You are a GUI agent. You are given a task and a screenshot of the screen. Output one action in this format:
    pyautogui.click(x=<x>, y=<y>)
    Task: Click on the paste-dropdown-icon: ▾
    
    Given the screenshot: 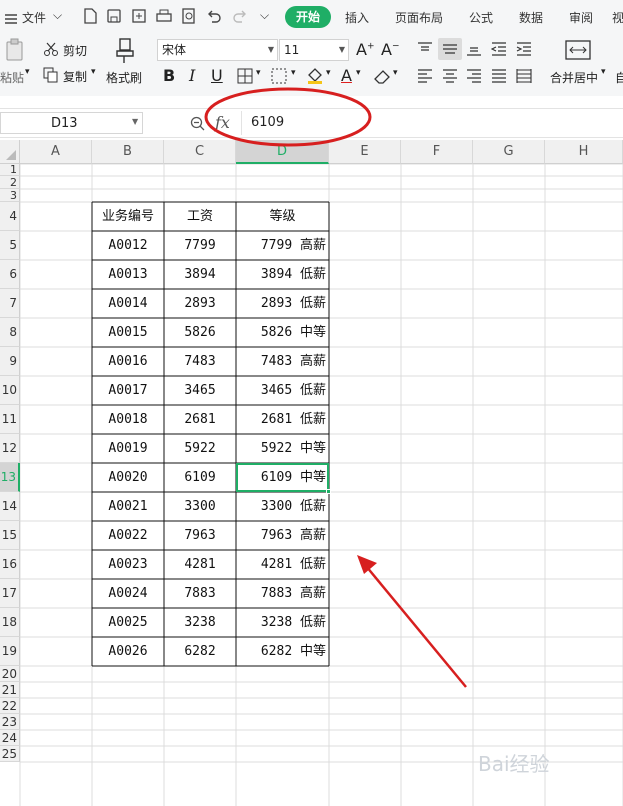 What is the action you would take?
    pyautogui.click(x=27, y=72)
    